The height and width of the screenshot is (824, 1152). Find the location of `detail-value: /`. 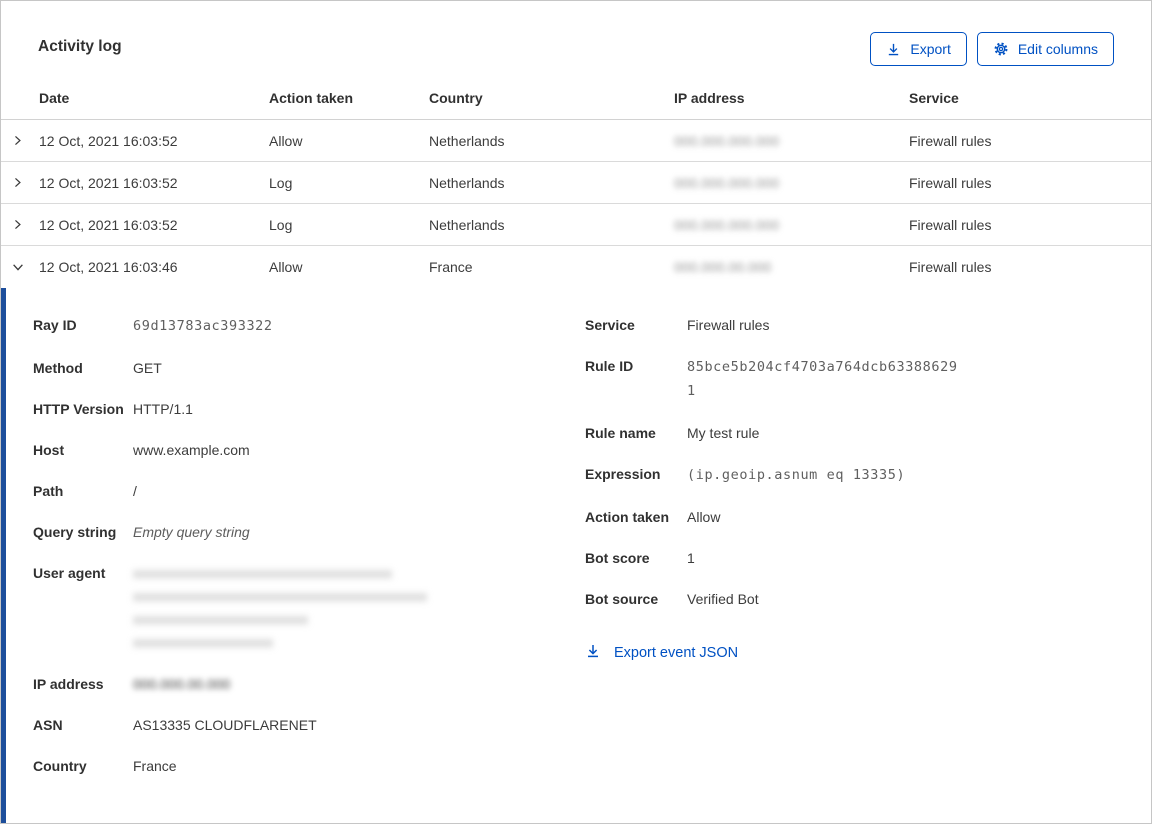

detail-value: / is located at coordinates (135, 491).